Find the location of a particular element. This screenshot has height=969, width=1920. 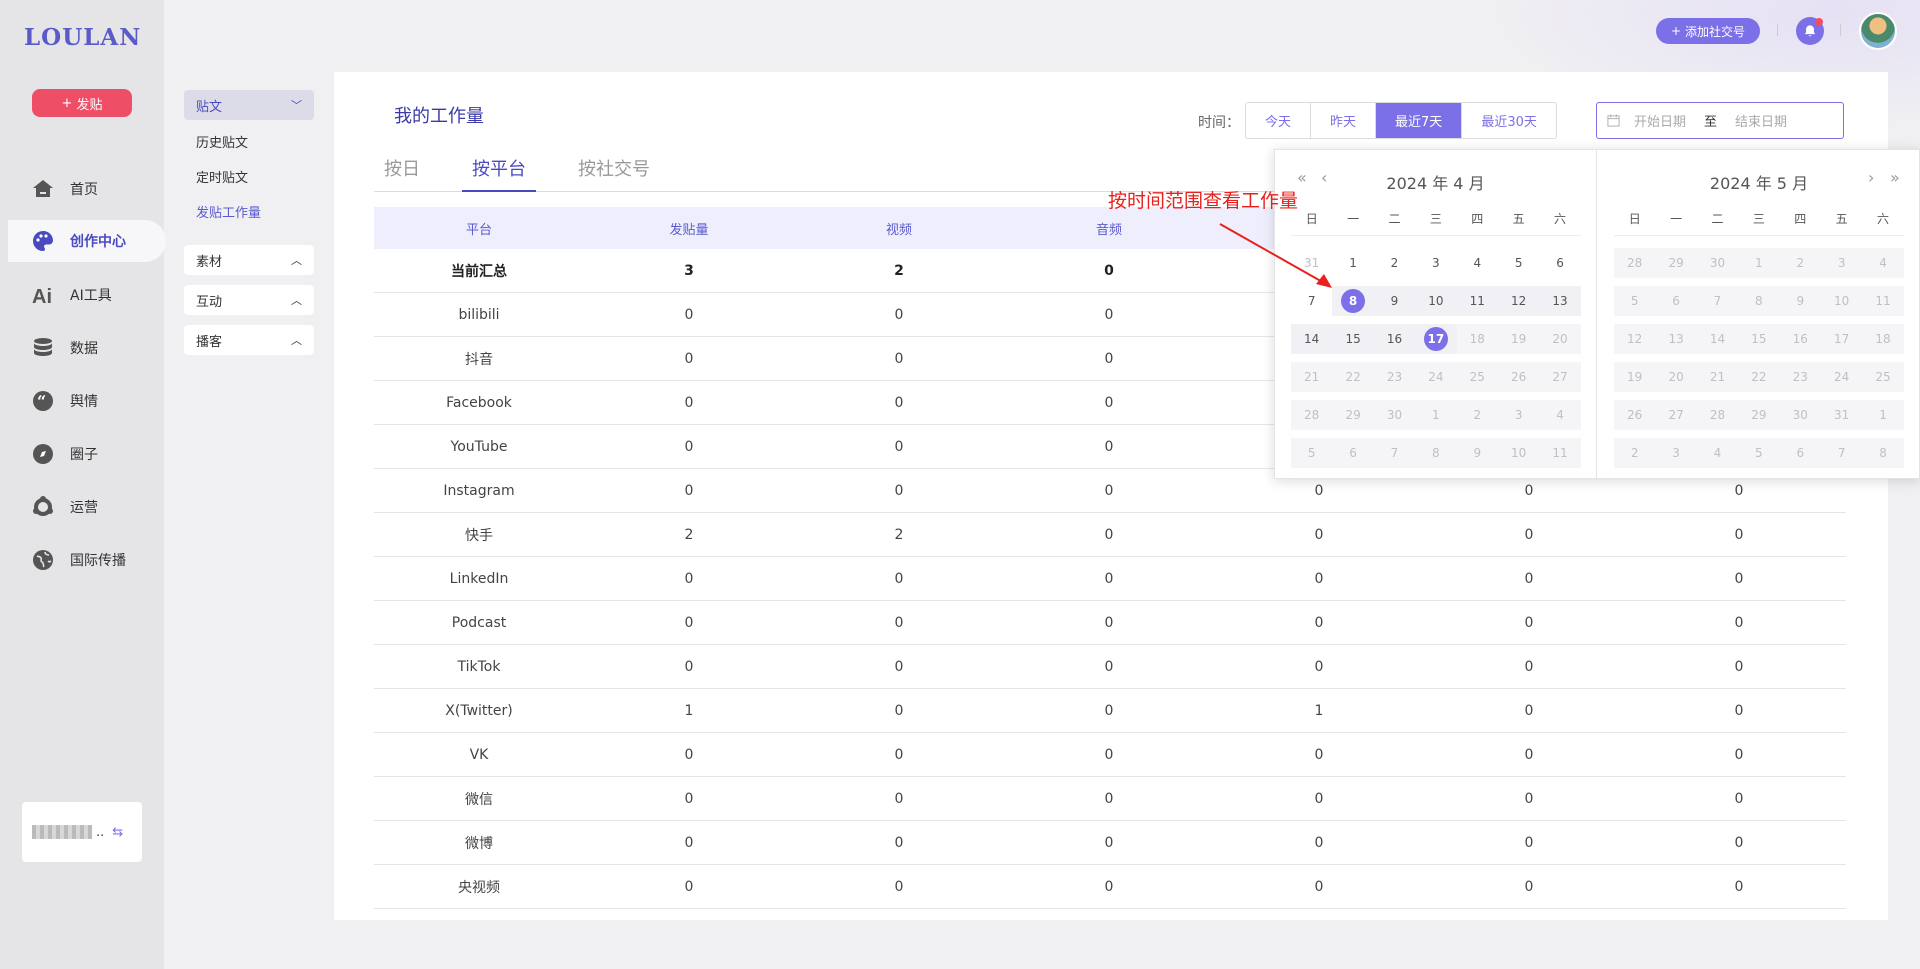

logo: LOULAN is located at coordinates (82, 37).